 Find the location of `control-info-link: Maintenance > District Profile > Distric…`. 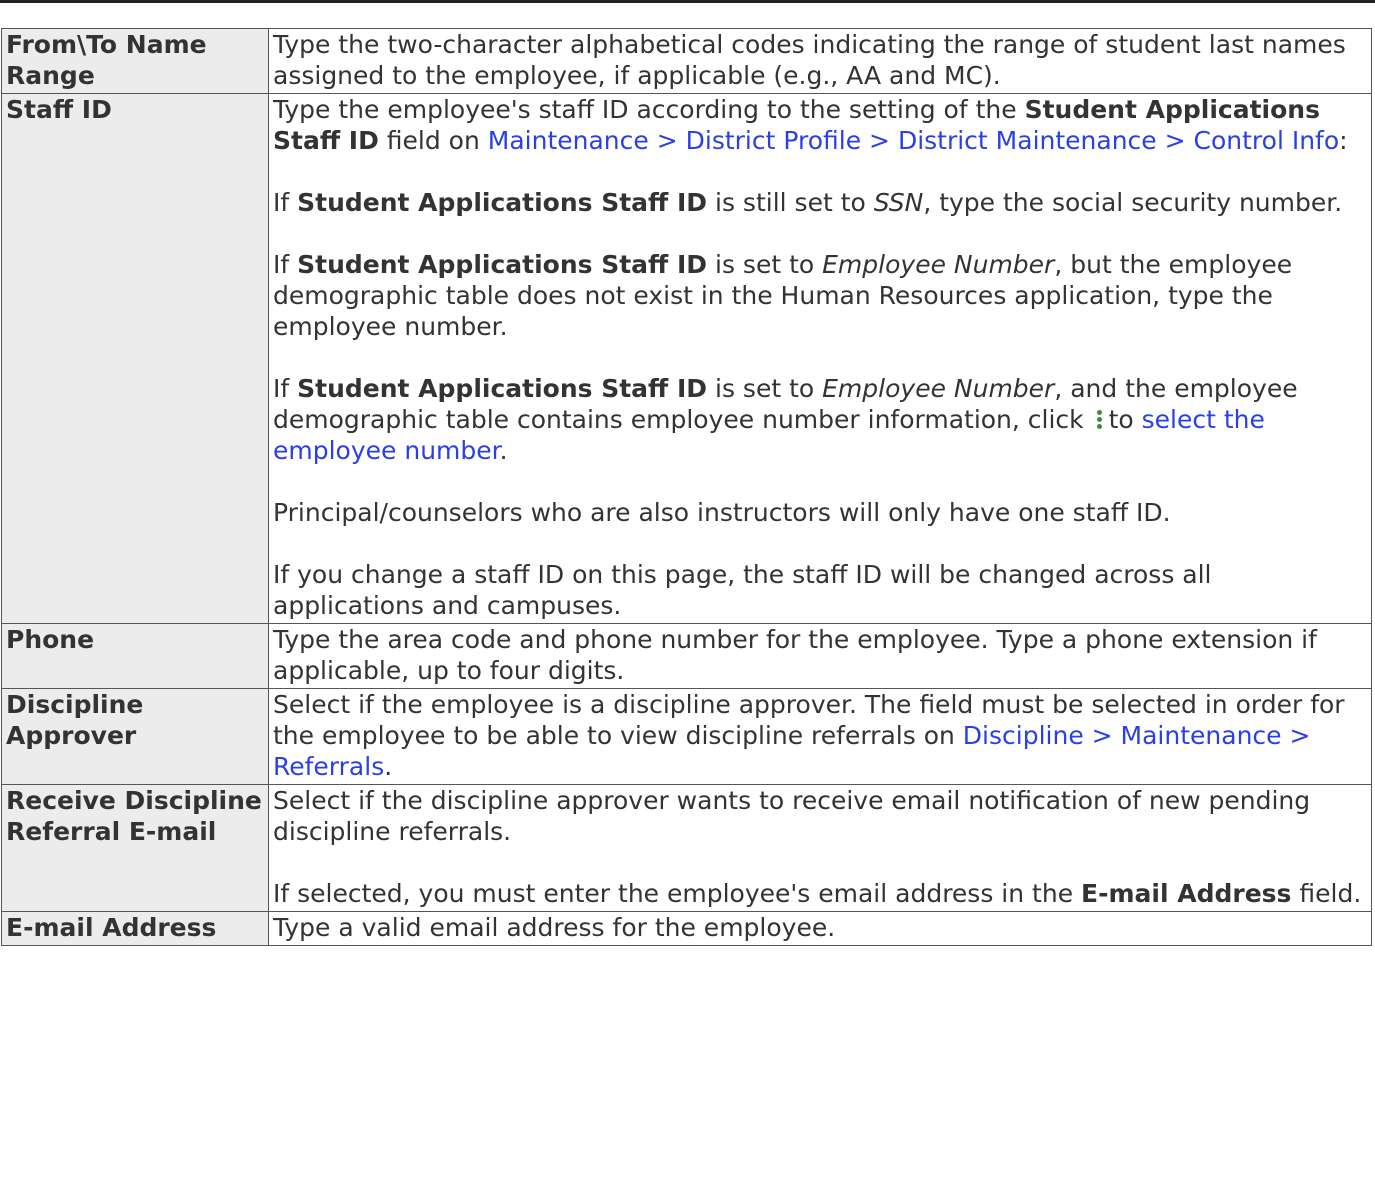

control-info-link: Maintenance > District Profile > Distric… is located at coordinates (913, 140).